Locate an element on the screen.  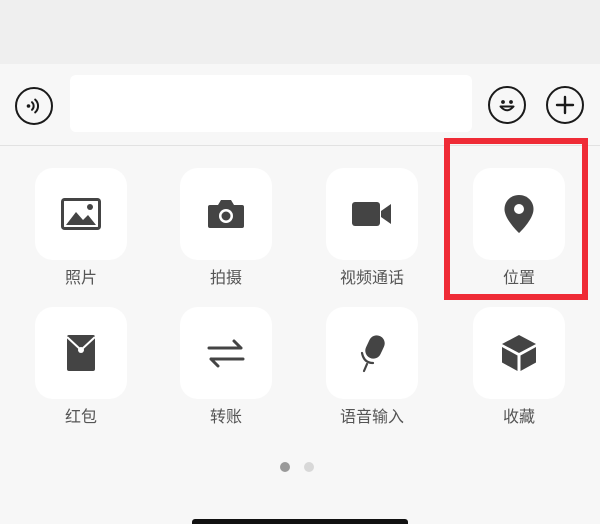
panel-item-camera: 拍摄 is located at coordinates (226, 228).